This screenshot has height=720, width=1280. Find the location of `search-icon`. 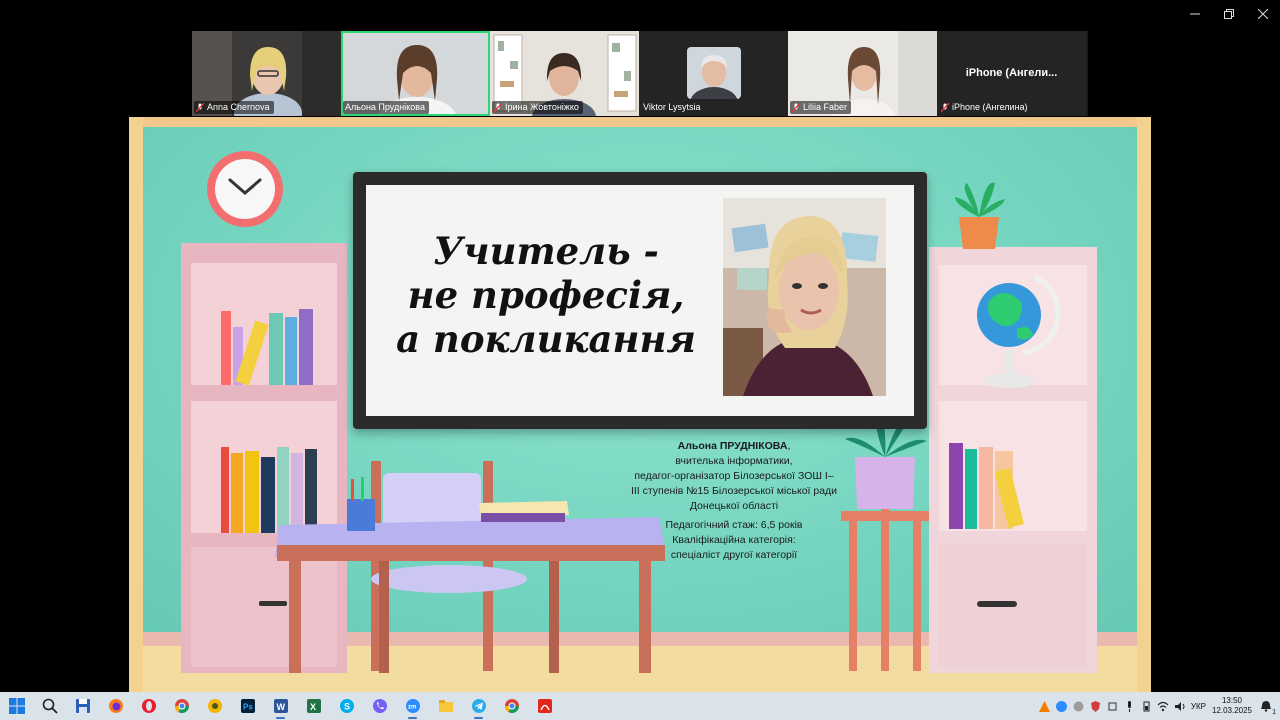

search-icon is located at coordinates (50, 706).